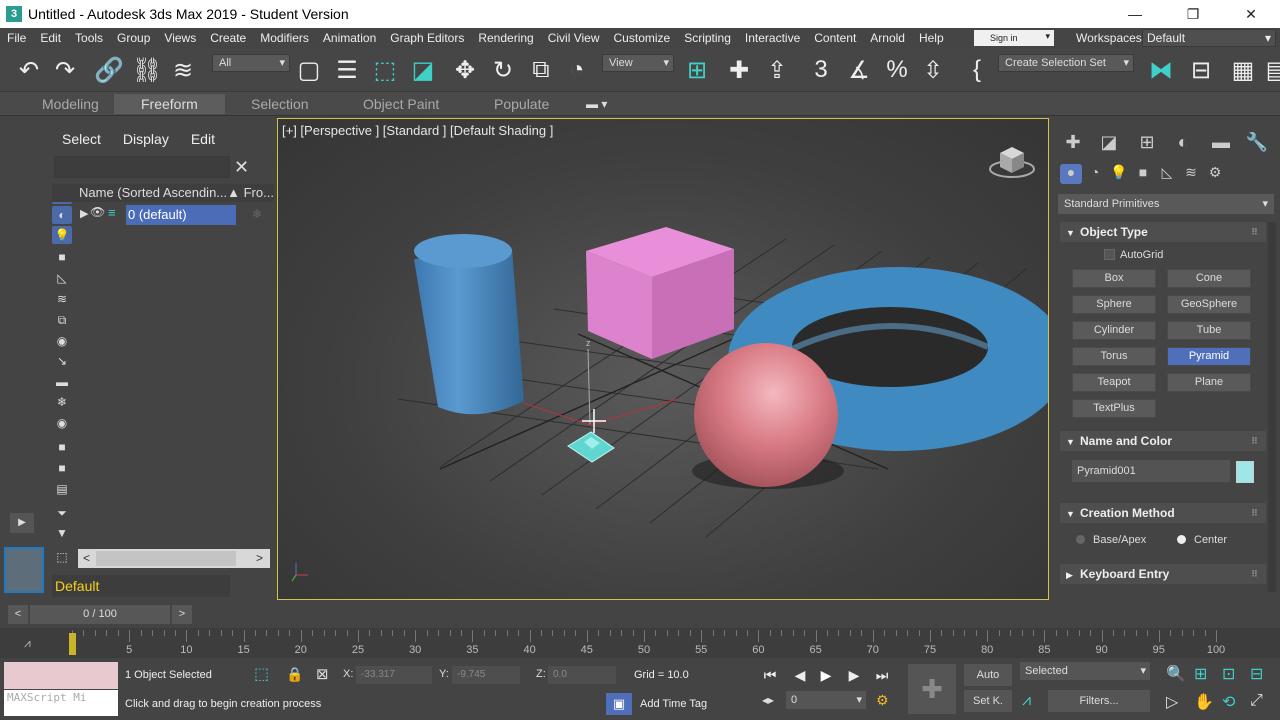 The image size is (1280, 720). Describe the element at coordinates (882, 700) in the screenshot. I see `time-config-icon: ⚙` at that location.